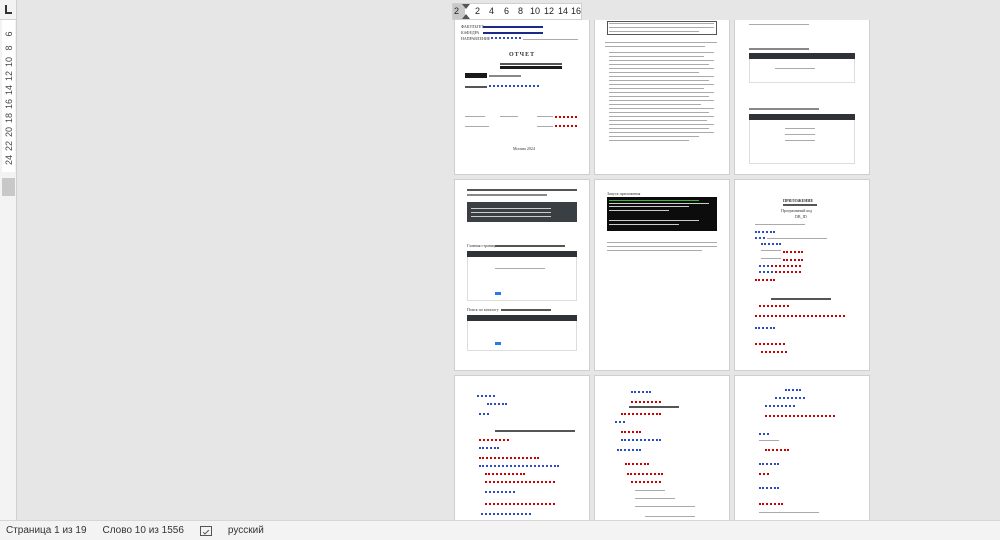 The height and width of the screenshot is (540, 1000). I want to click on page-4: Главная страница Поиск по каталогу, so click(522, 275).